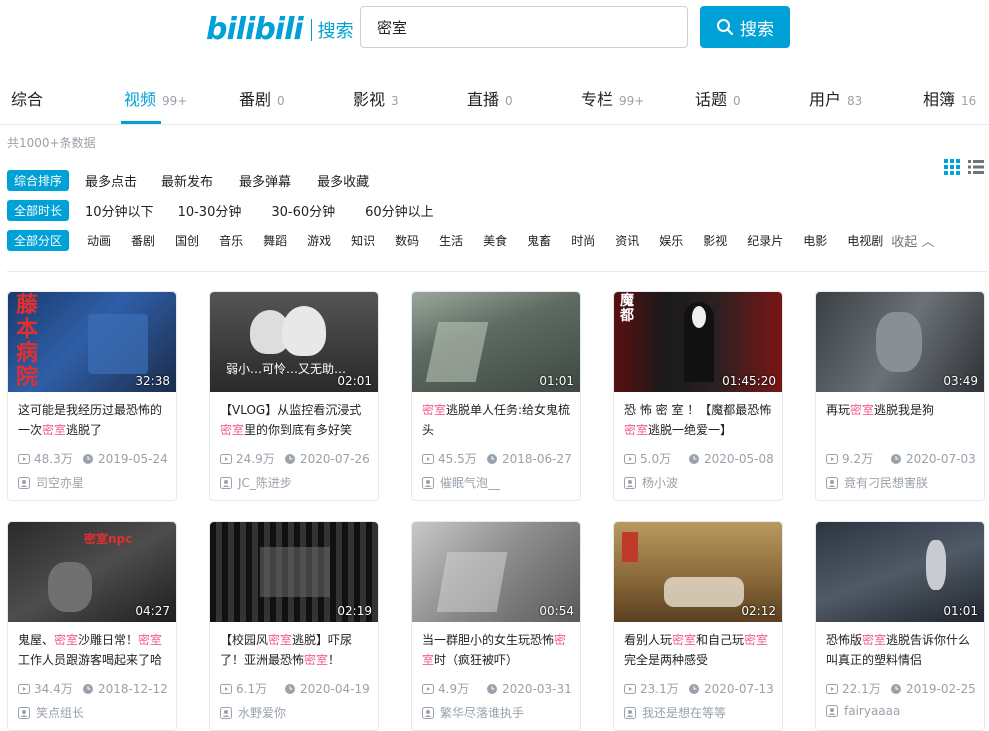 The image size is (989, 731). I want to click on zone-option: 国创, so click(187, 240).